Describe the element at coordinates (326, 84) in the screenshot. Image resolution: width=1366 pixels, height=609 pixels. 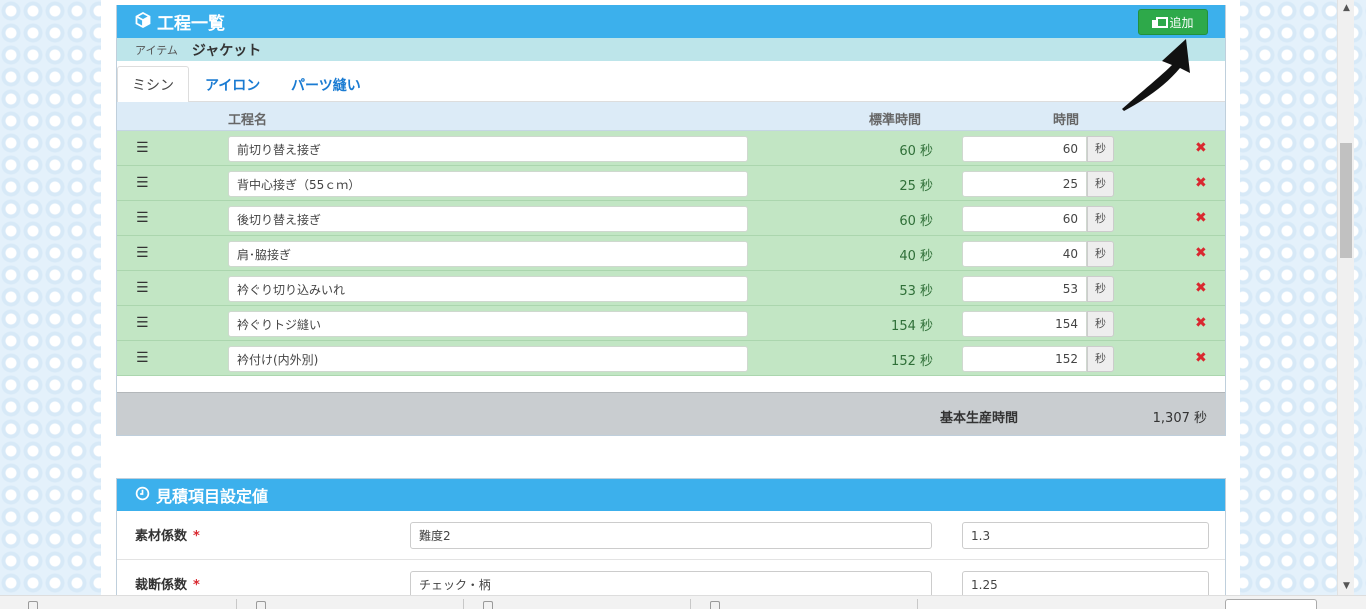
I see `tab-parts-sewing: パーツ縫い` at that location.